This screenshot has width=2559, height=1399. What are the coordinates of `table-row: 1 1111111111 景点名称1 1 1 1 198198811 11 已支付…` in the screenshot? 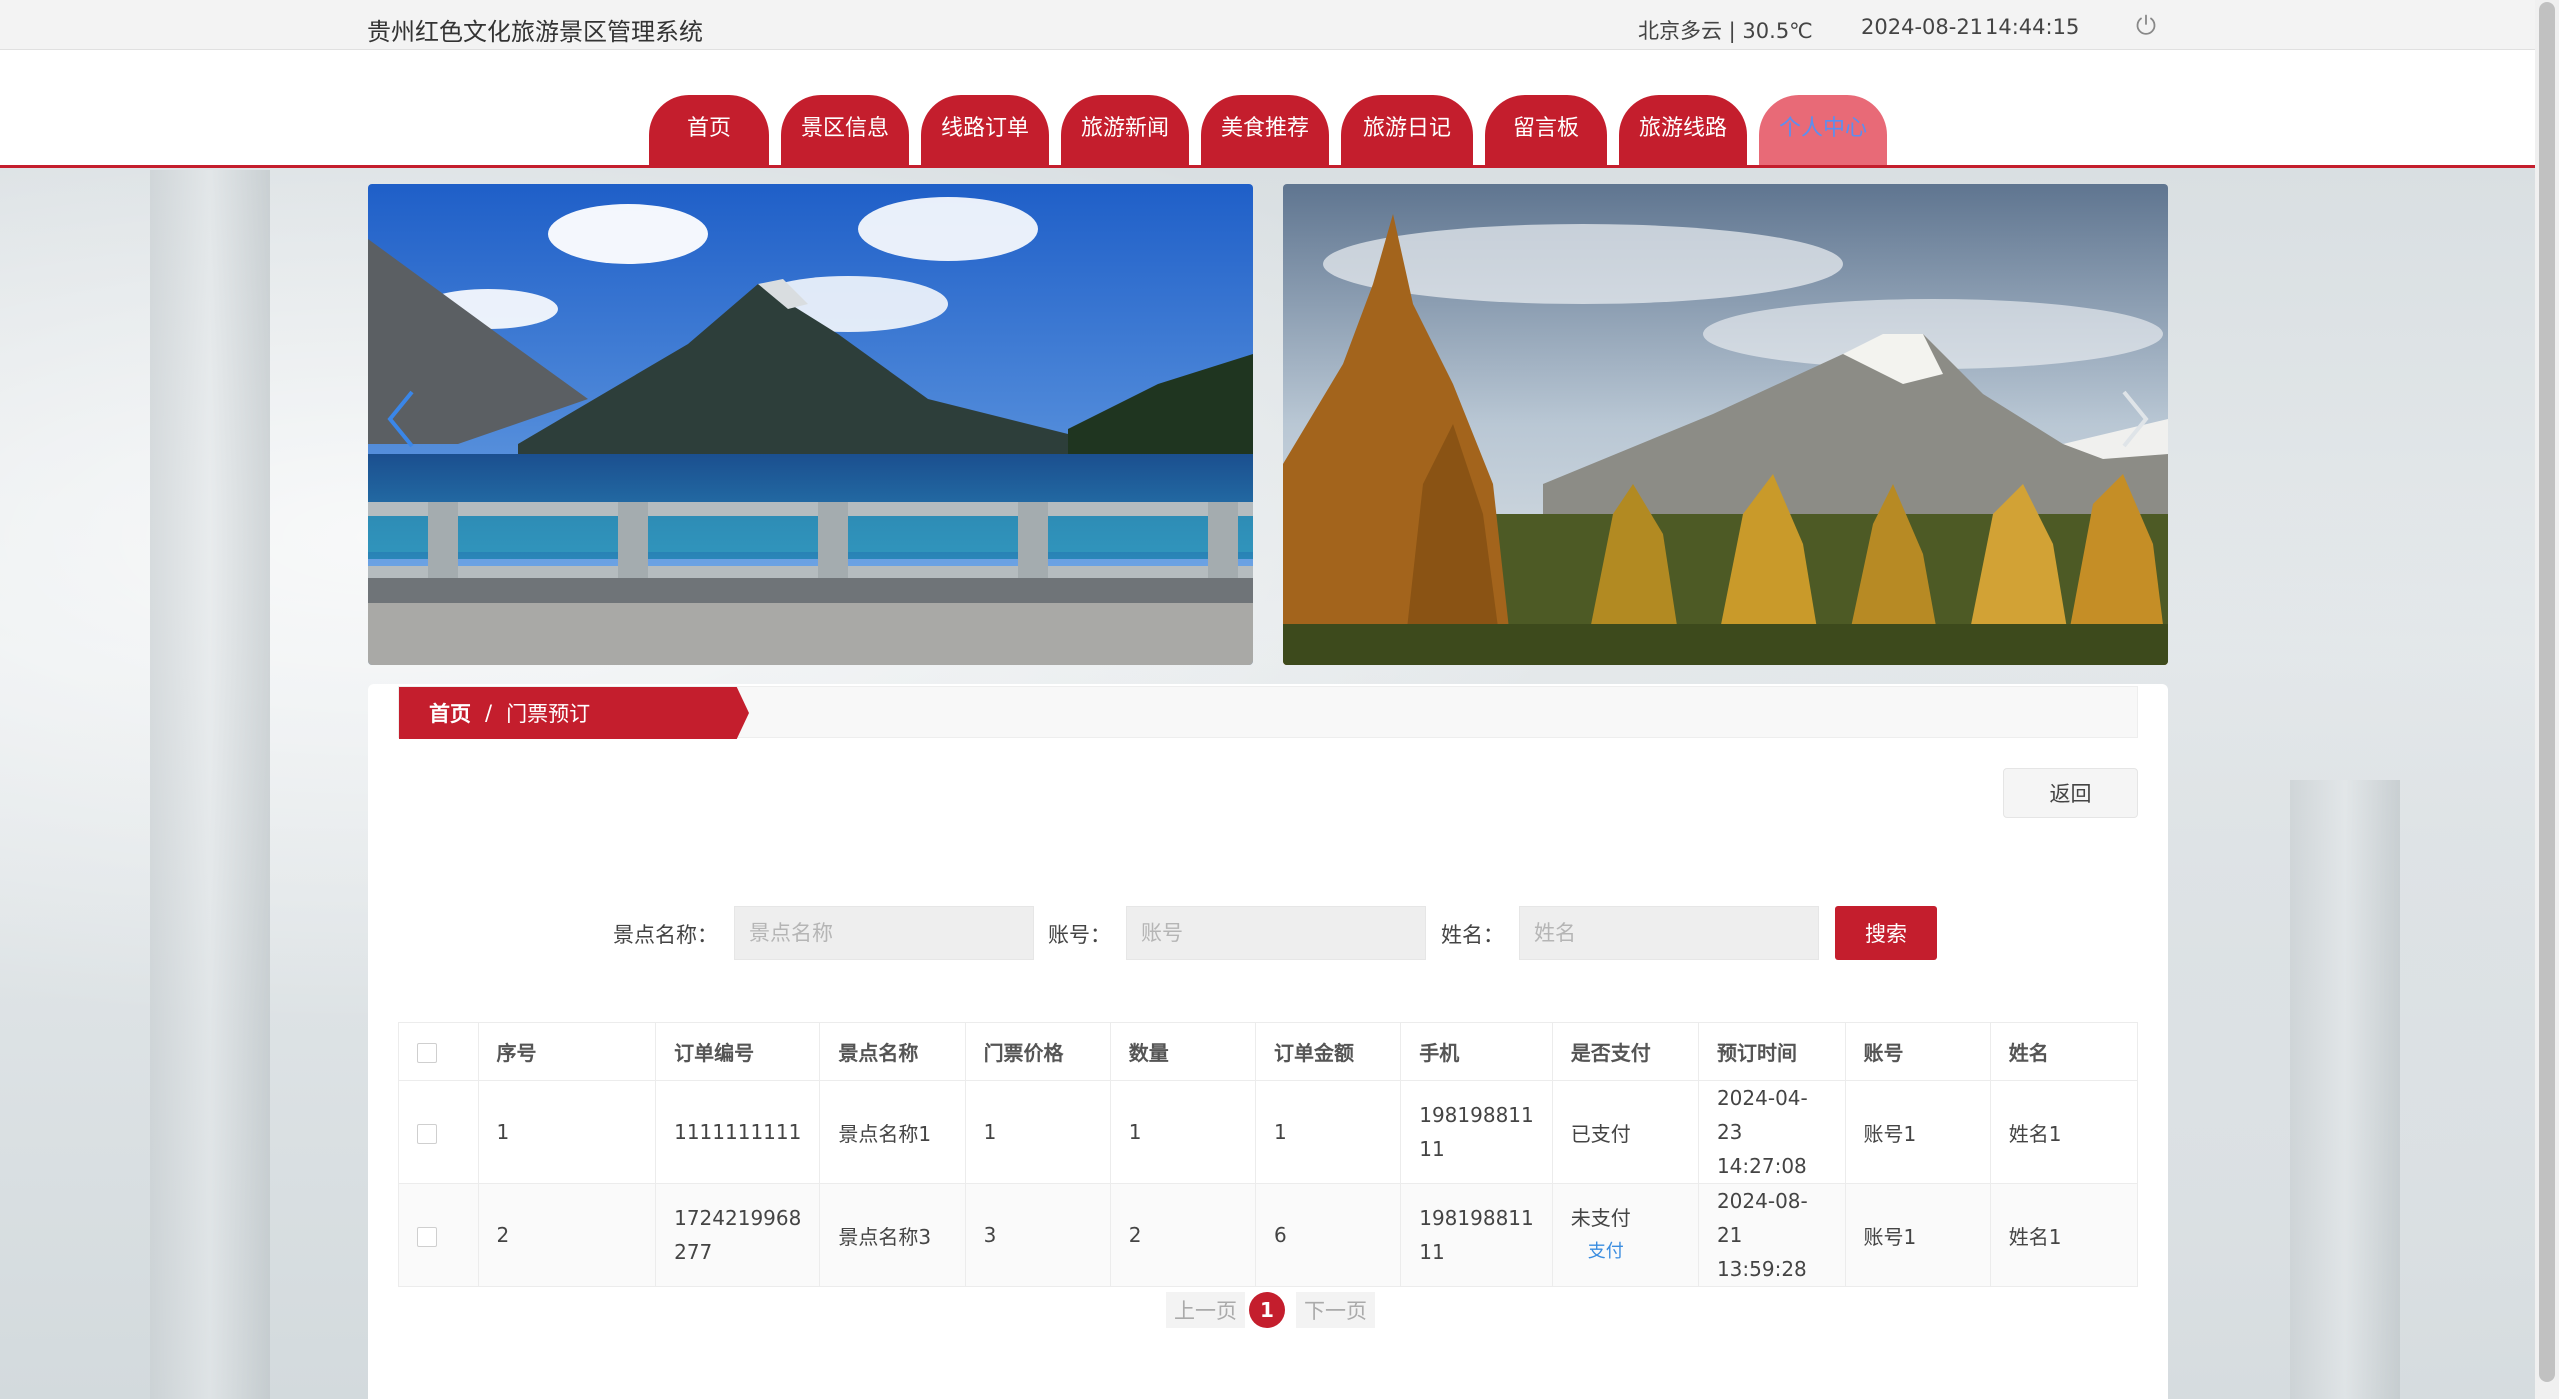 It's located at (1268, 1132).